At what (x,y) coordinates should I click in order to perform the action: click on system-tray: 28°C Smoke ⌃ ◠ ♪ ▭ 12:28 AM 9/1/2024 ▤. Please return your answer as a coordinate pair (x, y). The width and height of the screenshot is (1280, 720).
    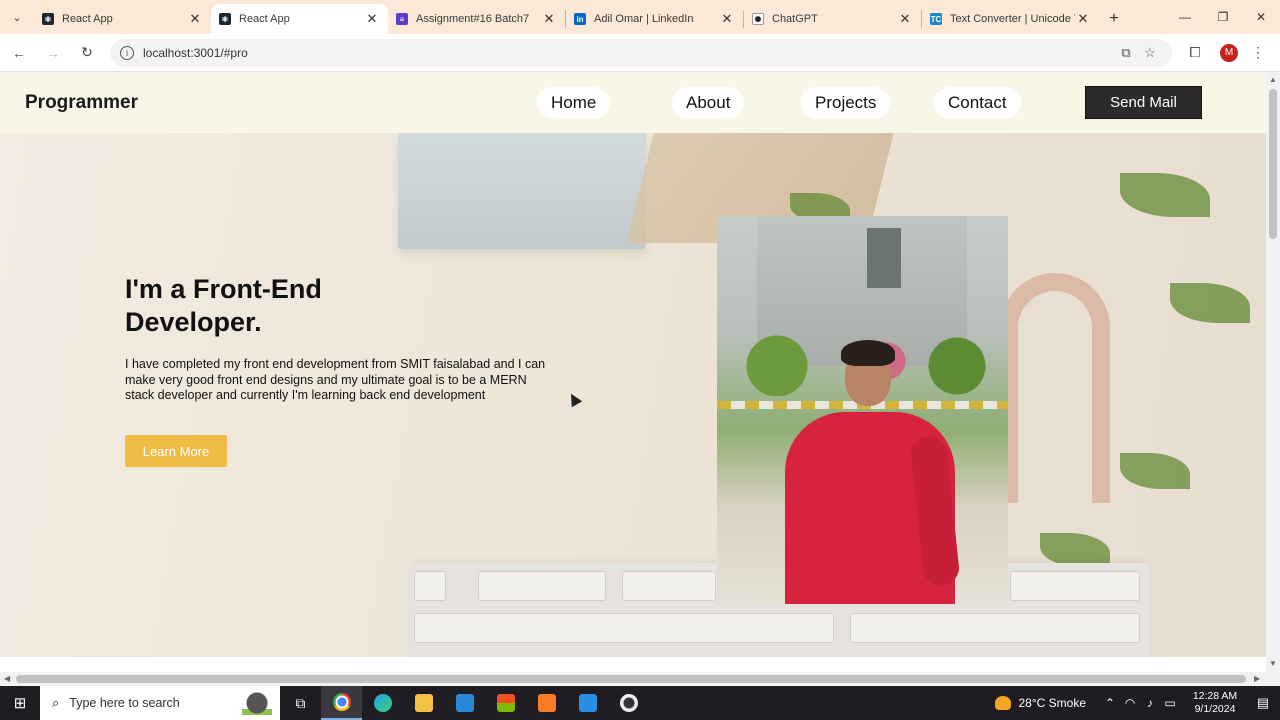
    Looking at the image, I should click on (1137, 703).